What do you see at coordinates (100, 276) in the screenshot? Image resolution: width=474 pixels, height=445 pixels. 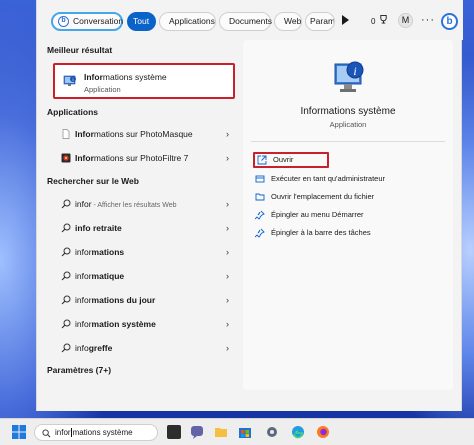 I see `web-result-label: informatique` at bounding box center [100, 276].